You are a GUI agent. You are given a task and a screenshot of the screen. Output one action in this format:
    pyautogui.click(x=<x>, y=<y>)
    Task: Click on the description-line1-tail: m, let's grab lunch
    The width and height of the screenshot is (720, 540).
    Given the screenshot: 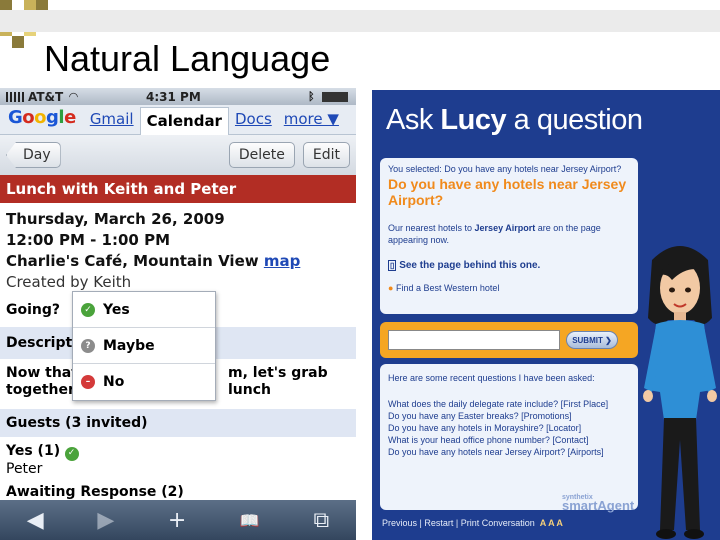 What is the action you would take?
    pyautogui.click(x=278, y=381)
    